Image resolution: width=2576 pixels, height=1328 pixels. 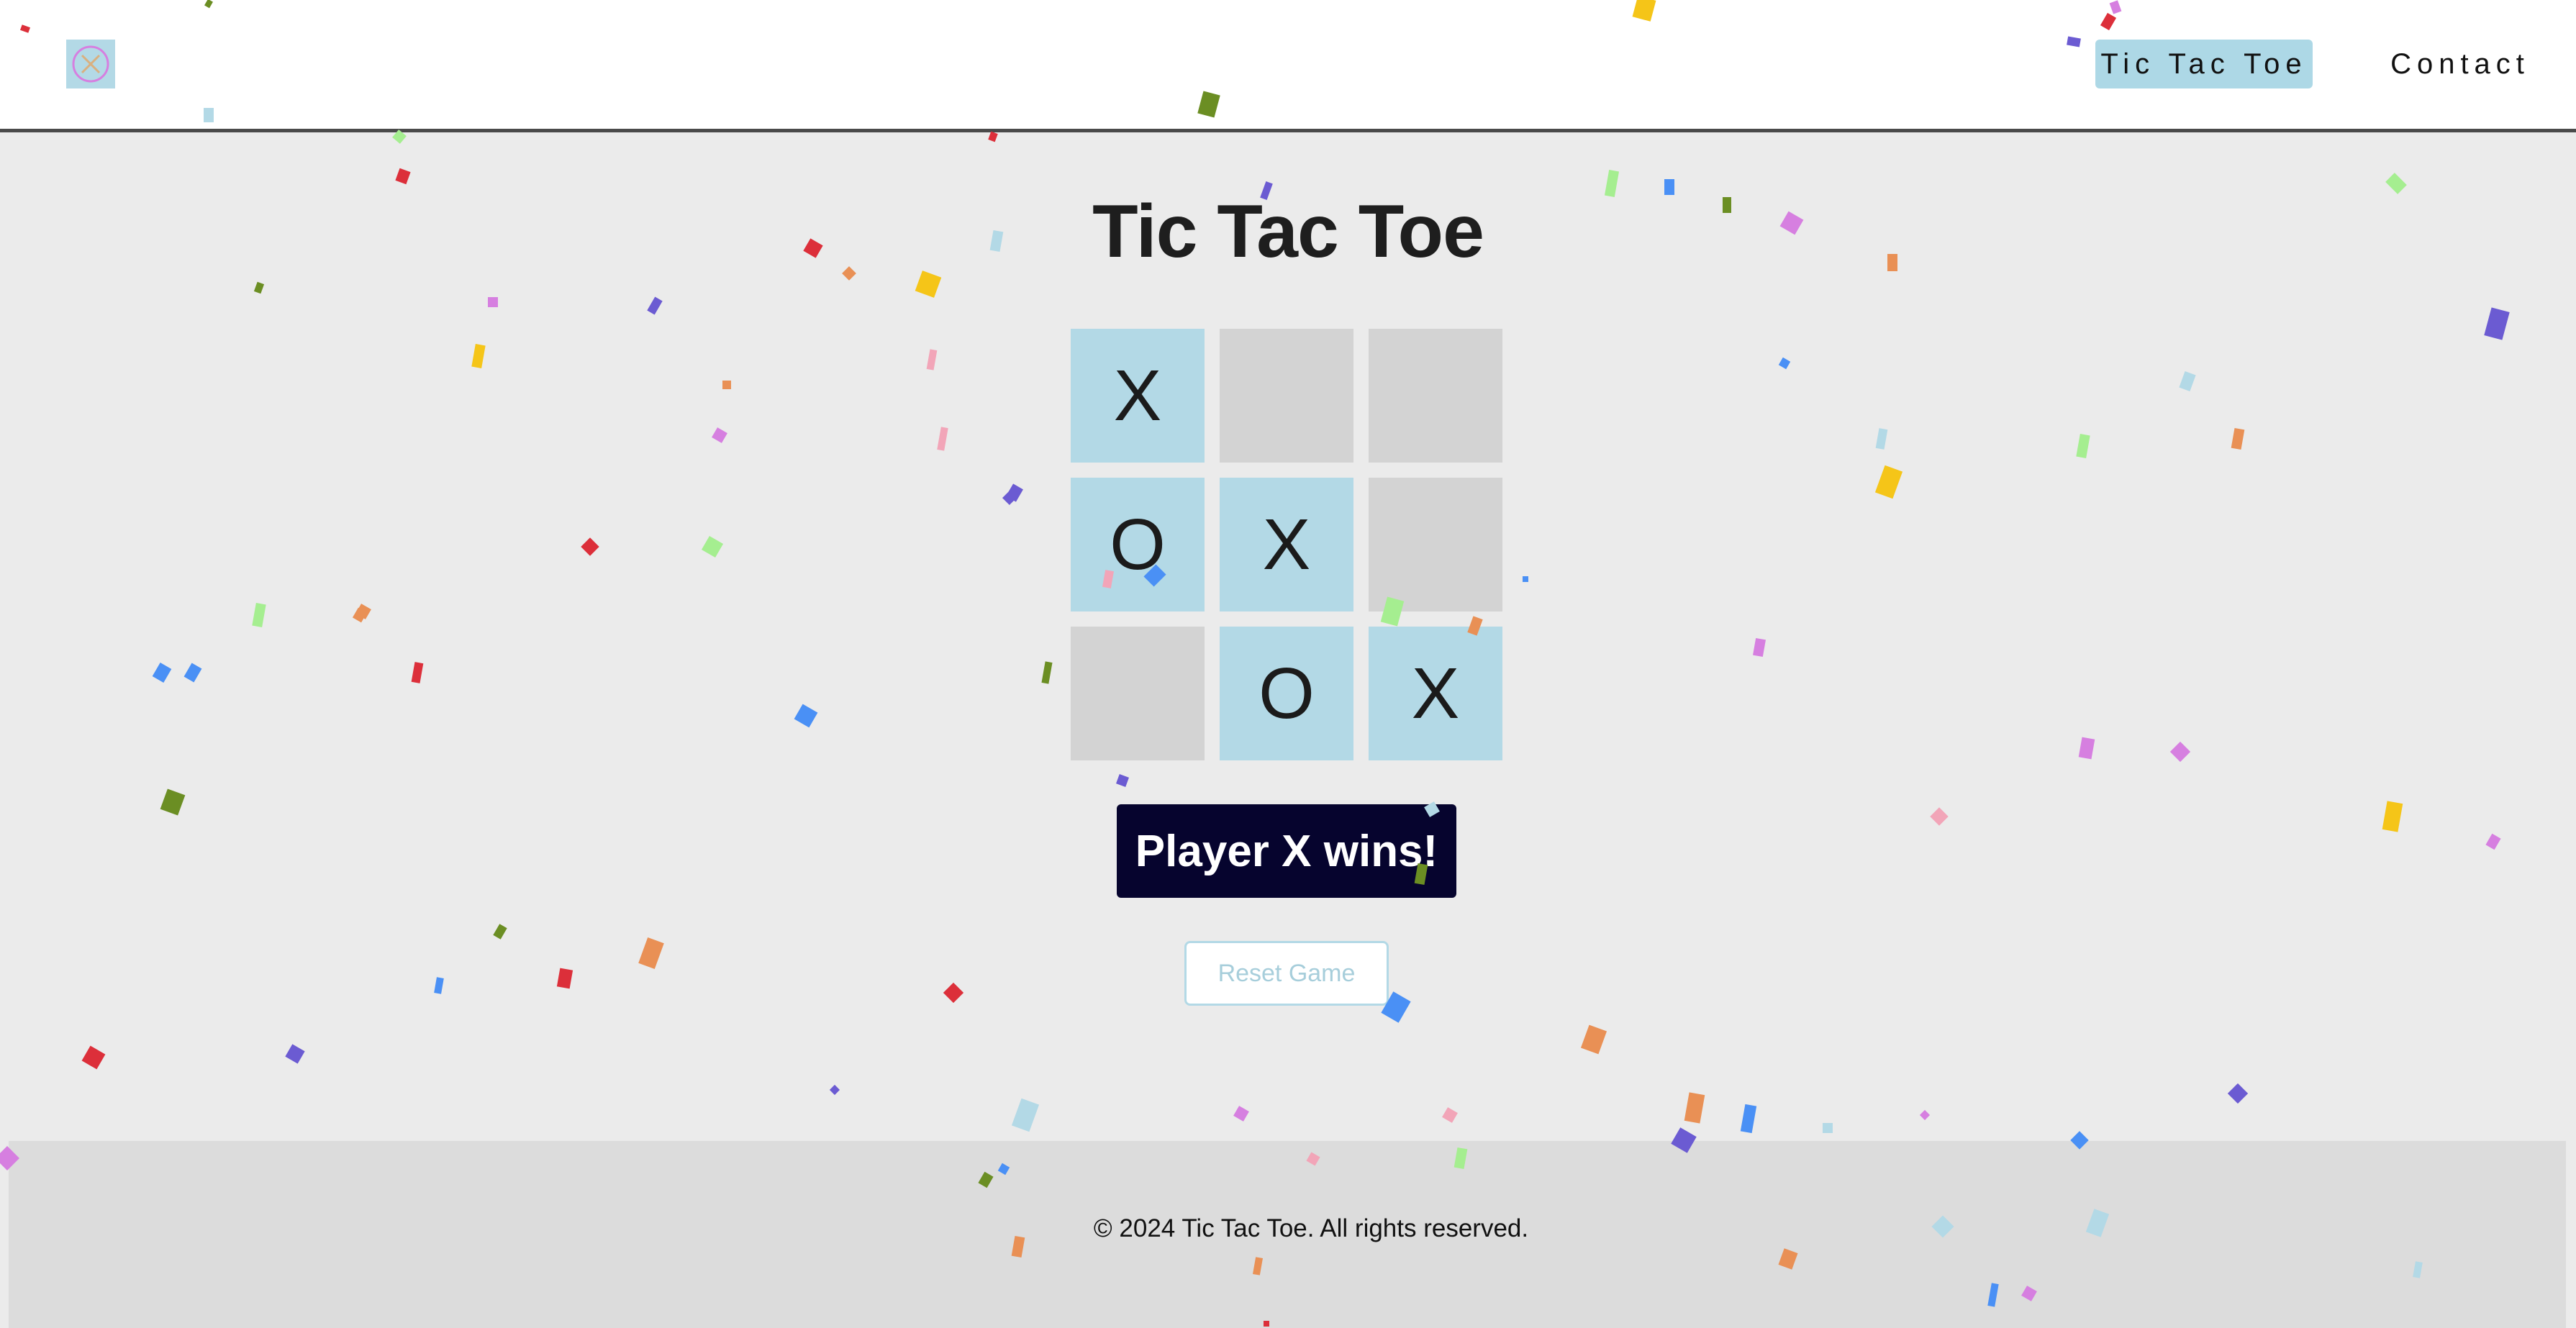 I want to click on nav-item-tic-tac-toe: Tic Tac Toe, so click(x=2204, y=64).